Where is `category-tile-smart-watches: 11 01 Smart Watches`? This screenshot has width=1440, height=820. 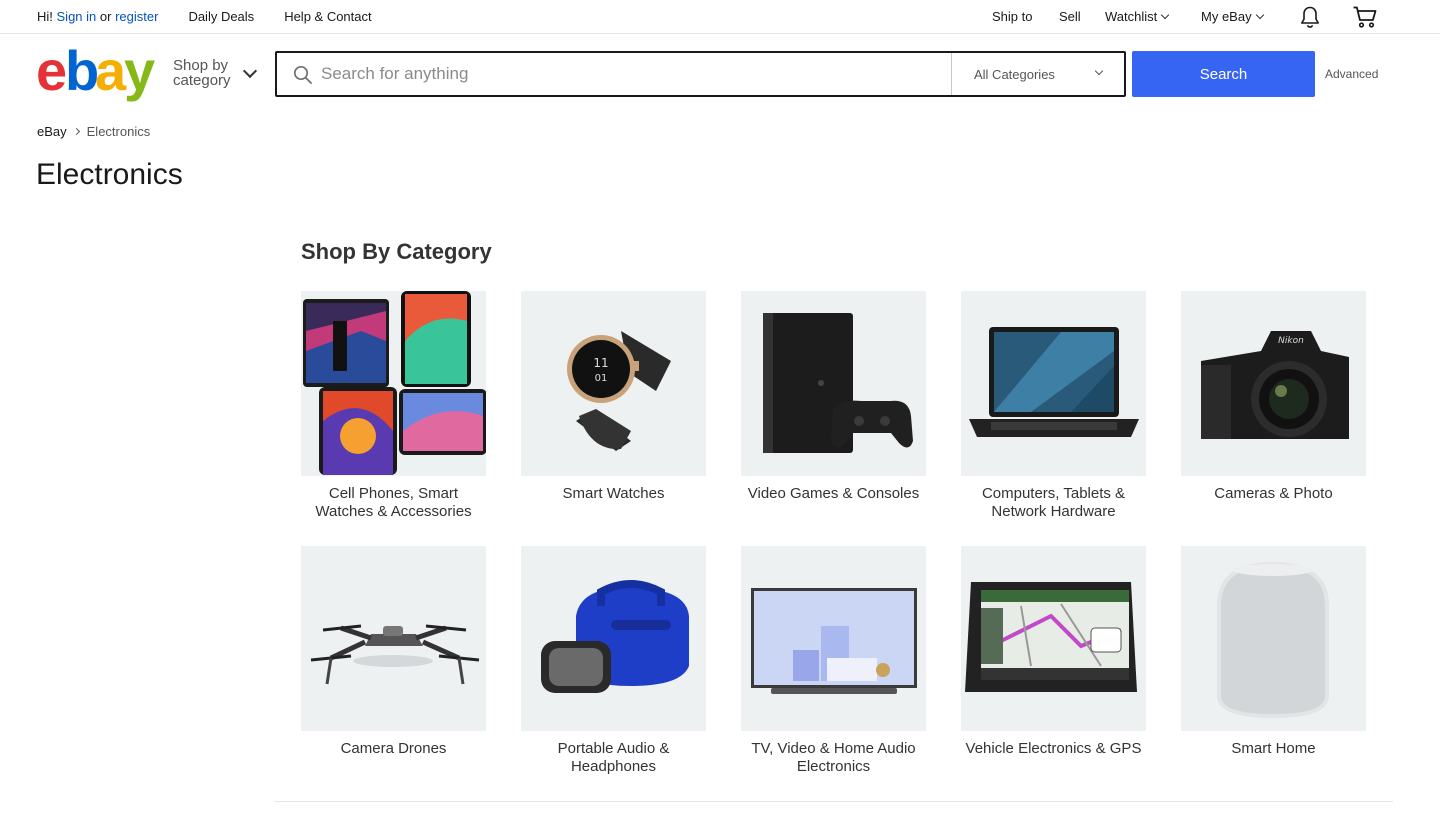
category-tile-smart-watches: 11 01 Smart Watches is located at coordinates (613, 397).